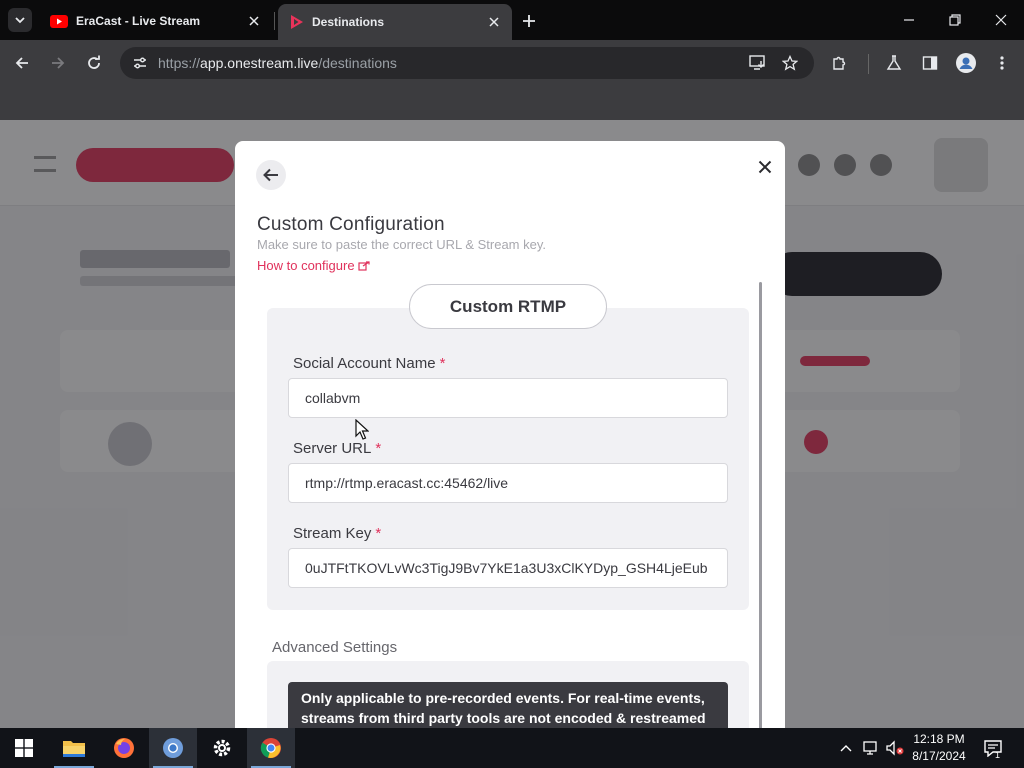 The height and width of the screenshot is (768, 1024). What do you see at coordinates (274, 21) in the screenshot?
I see `tab-divider` at bounding box center [274, 21].